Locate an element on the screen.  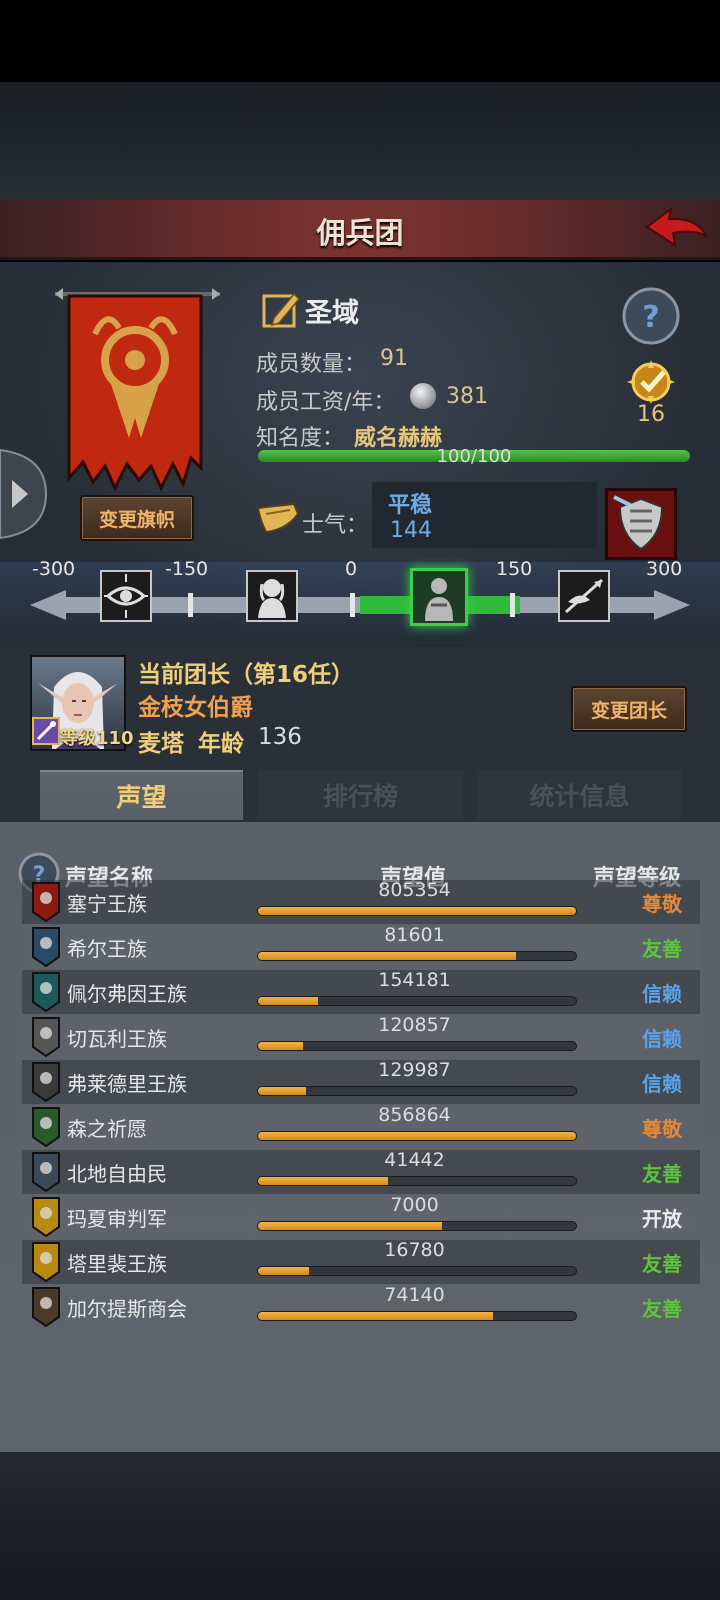
blue-skull-shield-icon is located at coordinates (46, 947).